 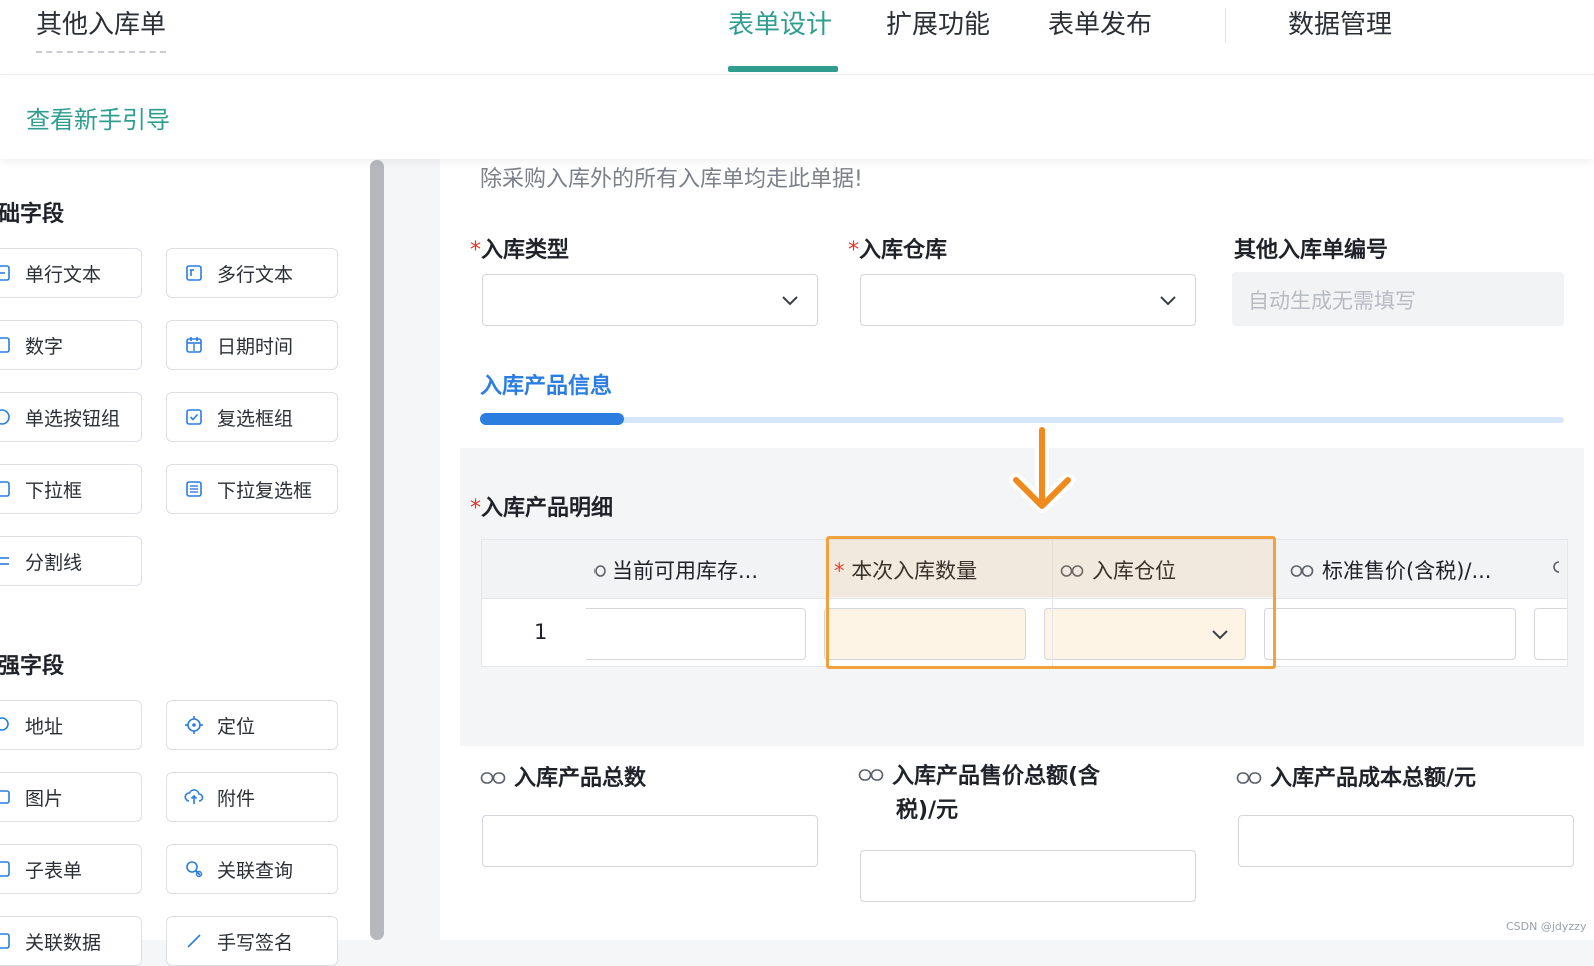 What do you see at coordinates (255, 346) in the screenshot?
I see `field-label: 日期时间` at bounding box center [255, 346].